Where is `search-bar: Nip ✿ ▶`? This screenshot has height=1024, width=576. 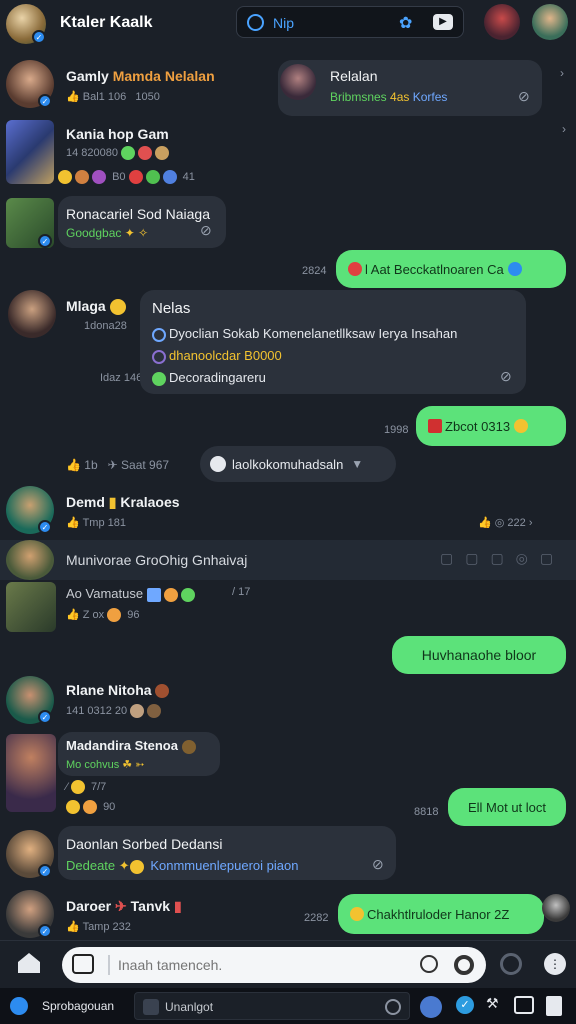 search-bar: Nip ✿ ▶ is located at coordinates (350, 22).